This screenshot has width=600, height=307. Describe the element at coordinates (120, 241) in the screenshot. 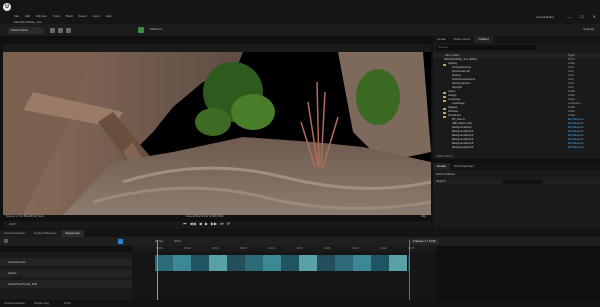

I see `snap-icon` at that location.